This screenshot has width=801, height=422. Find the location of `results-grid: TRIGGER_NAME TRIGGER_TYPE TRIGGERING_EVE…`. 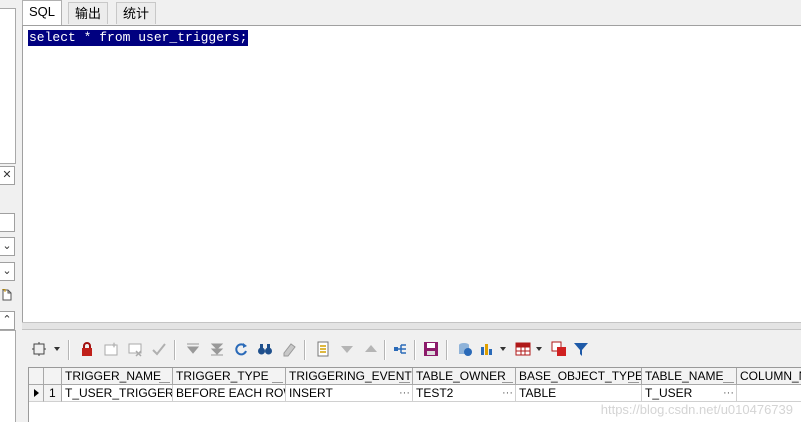

results-grid: TRIGGER_NAME TRIGGER_TYPE TRIGGERING_EVE… is located at coordinates (414, 394).